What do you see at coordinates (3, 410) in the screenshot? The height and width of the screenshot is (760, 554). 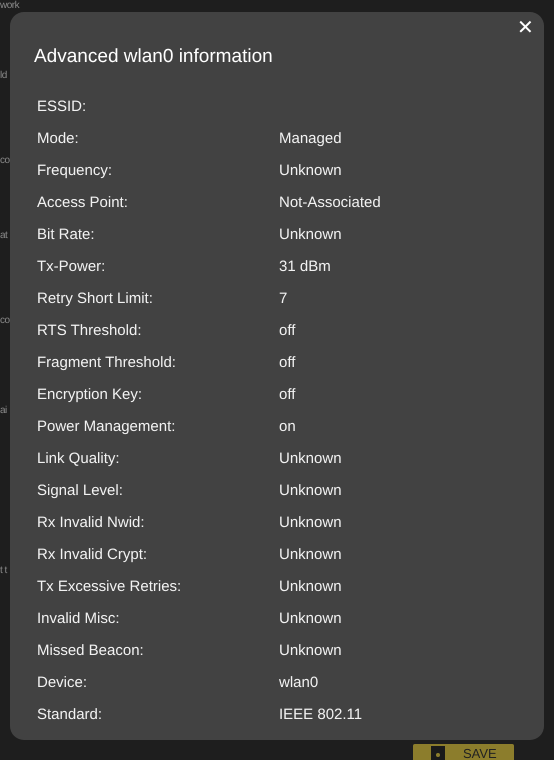 I see `setting-label: ai` at bounding box center [3, 410].